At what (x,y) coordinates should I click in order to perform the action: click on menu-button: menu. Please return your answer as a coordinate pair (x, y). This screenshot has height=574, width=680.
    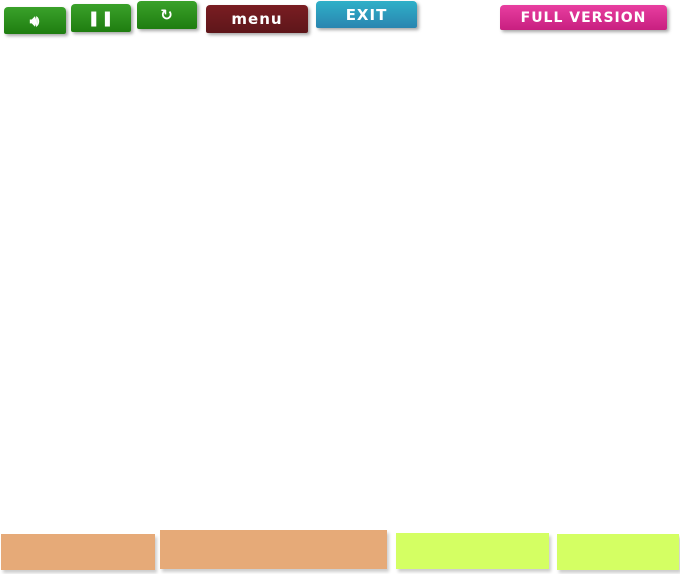
    Looking at the image, I should click on (257, 19).